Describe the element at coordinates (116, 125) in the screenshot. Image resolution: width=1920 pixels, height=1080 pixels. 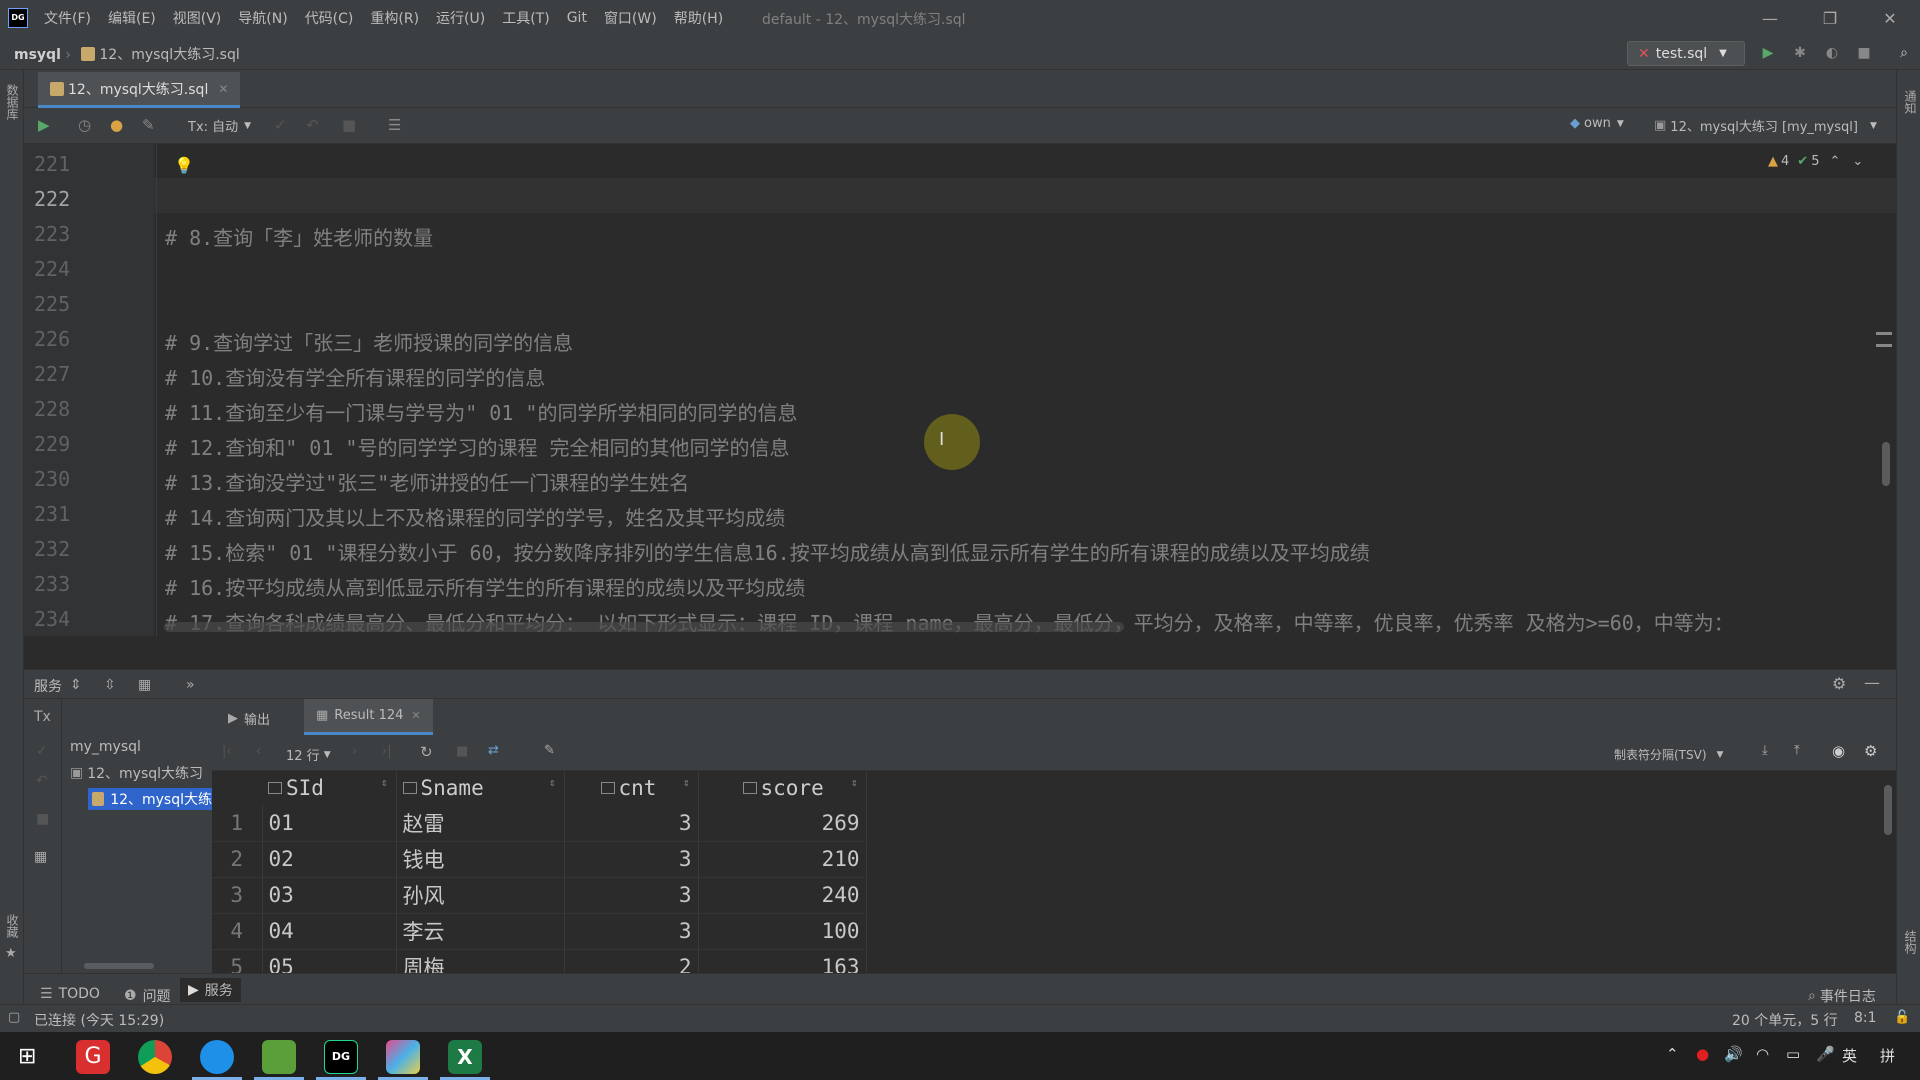
I see `explain-plan-icon: ●` at that location.